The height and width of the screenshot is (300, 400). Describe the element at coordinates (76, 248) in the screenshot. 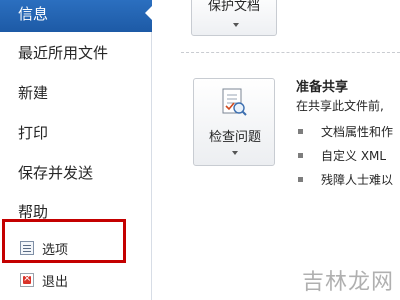

I see `nav-item-options: 选项` at that location.